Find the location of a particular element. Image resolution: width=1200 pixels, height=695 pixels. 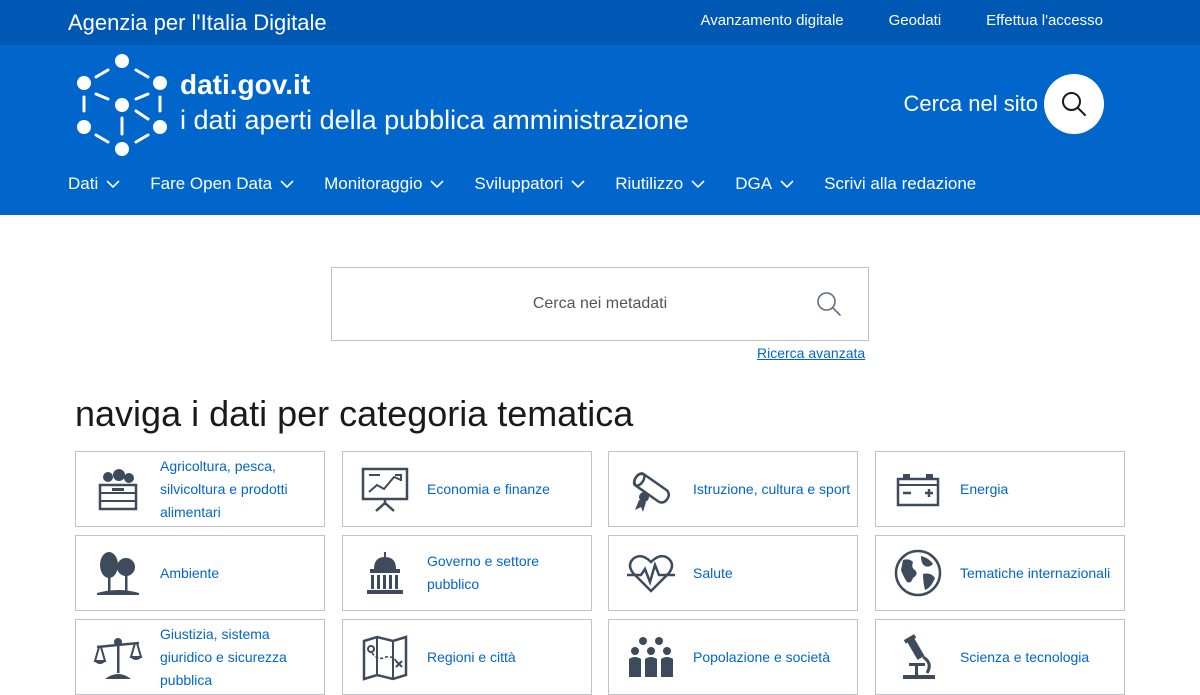

metadata-search-box is located at coordinates (600, 304).